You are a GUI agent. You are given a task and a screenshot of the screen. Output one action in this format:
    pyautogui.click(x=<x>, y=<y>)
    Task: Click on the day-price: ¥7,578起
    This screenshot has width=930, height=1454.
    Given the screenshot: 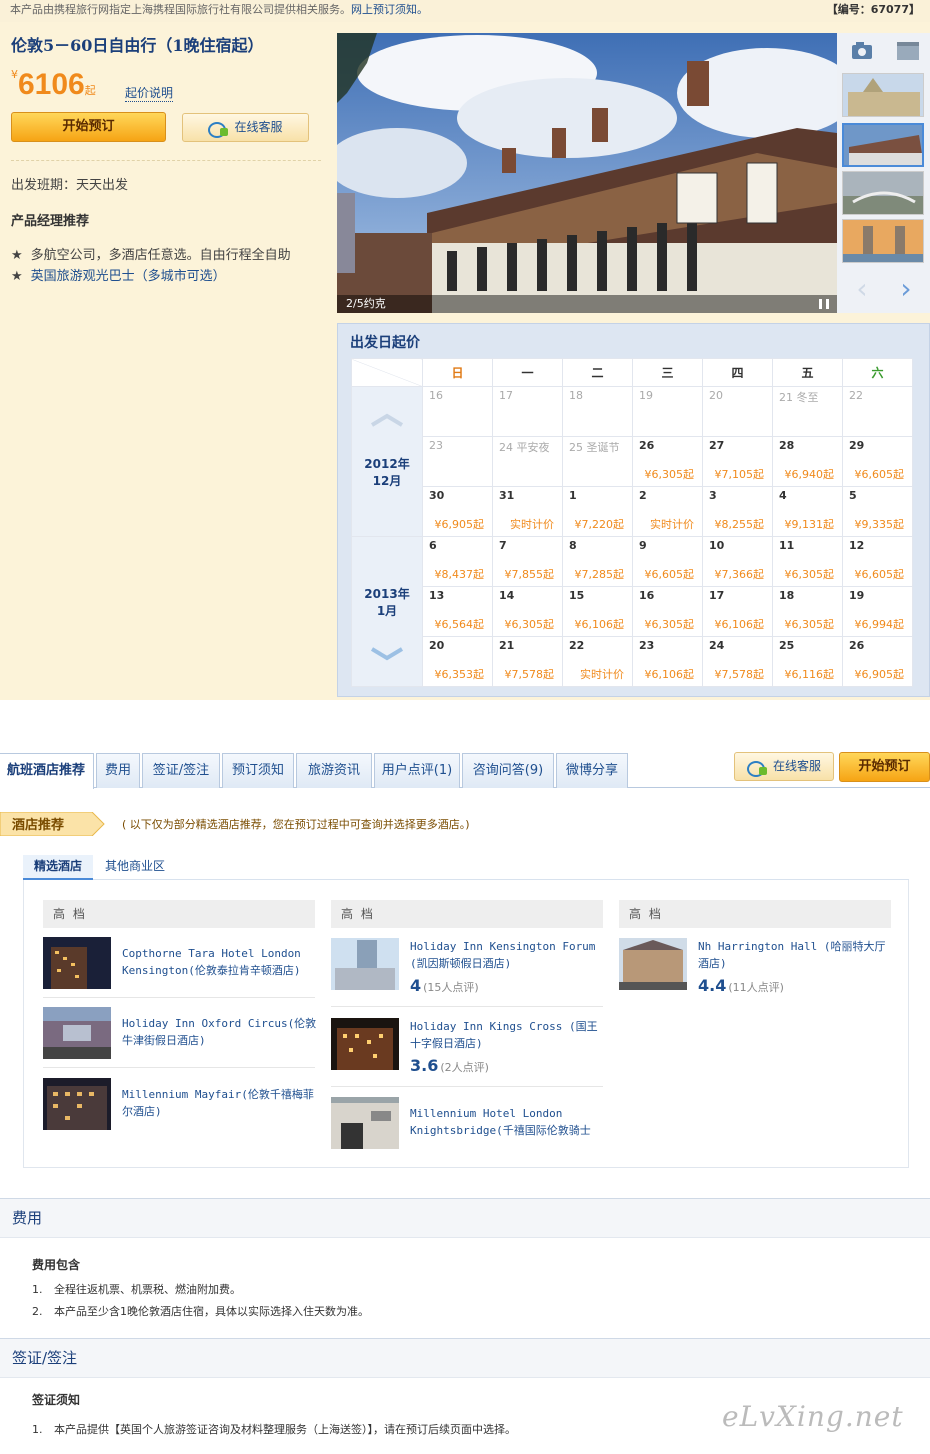 What is the action you would take?
    pyautogui.click(x=740, y=674)
    